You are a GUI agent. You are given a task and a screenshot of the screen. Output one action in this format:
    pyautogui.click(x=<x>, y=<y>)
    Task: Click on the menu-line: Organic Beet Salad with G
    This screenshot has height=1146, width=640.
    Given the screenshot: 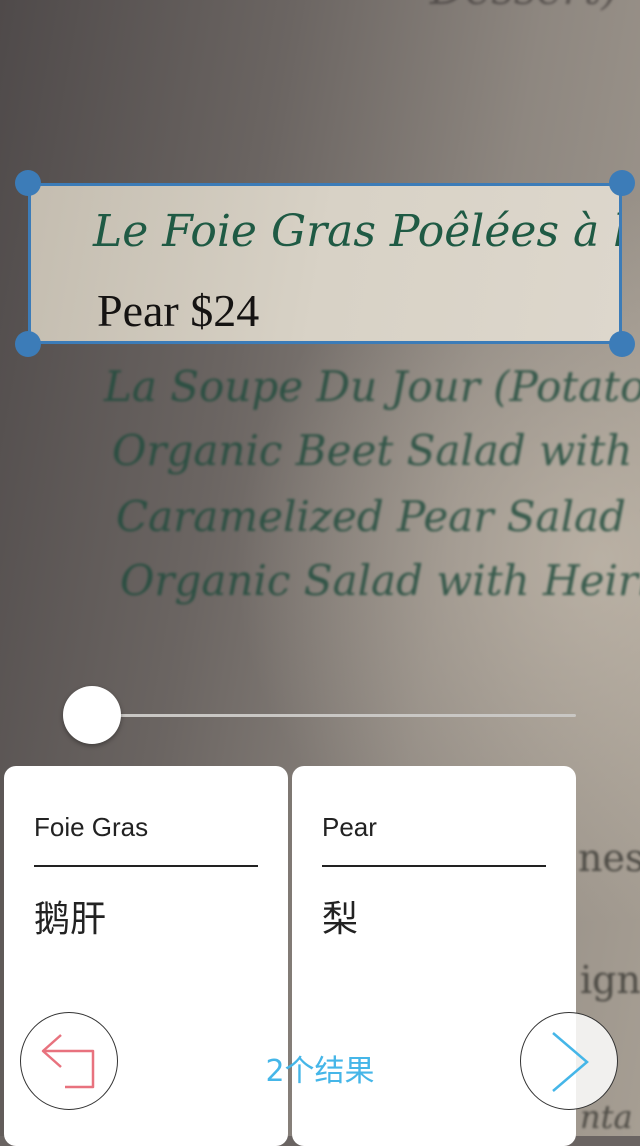 What is the action you would take?
    pyautogui.click(x=376, y=450)
    